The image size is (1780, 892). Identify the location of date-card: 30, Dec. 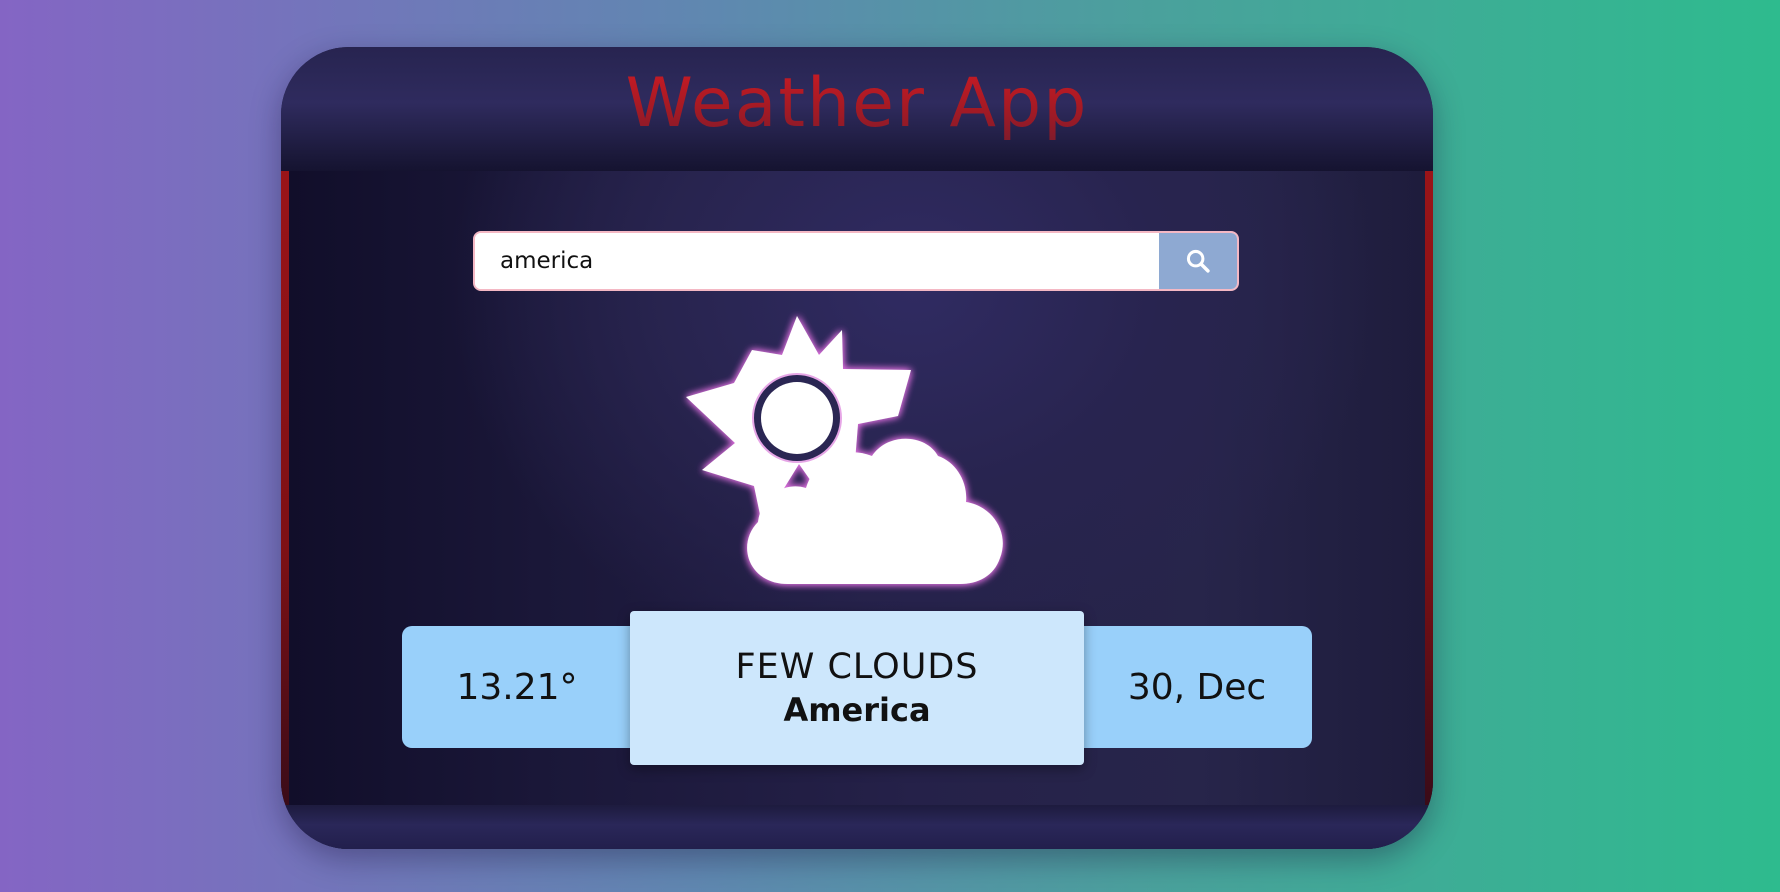
(1197, 687).